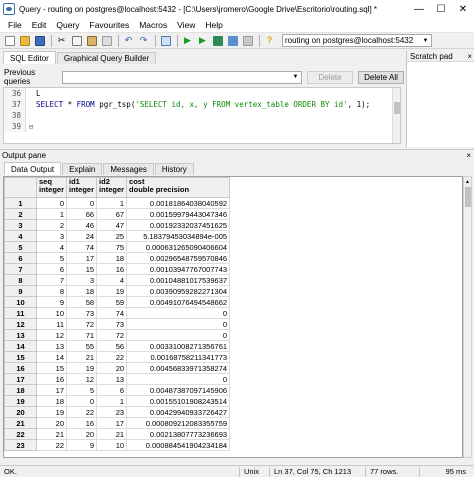  I want to click on menu-macros: Macros, so click(153, 25).